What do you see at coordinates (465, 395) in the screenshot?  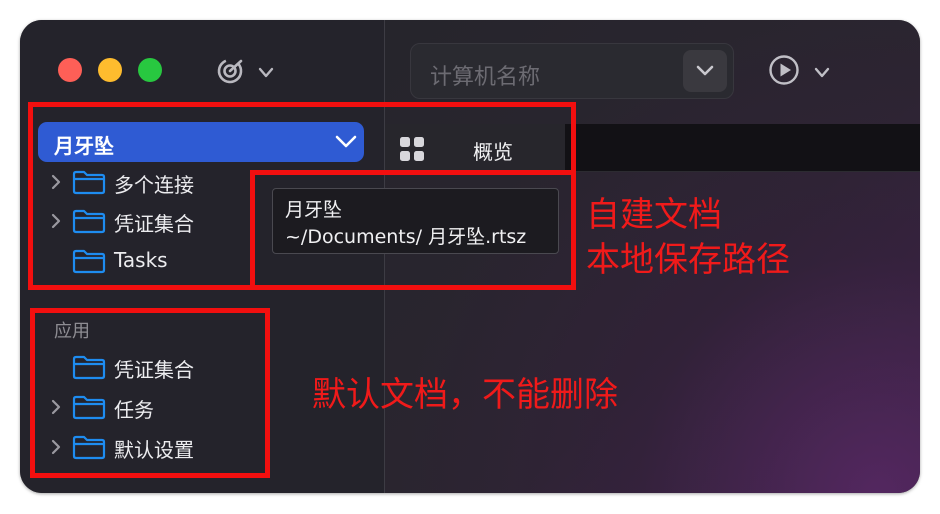 I see `annotation-default-doc: 默认文档，不能删除` at bounding box center [465, 395].